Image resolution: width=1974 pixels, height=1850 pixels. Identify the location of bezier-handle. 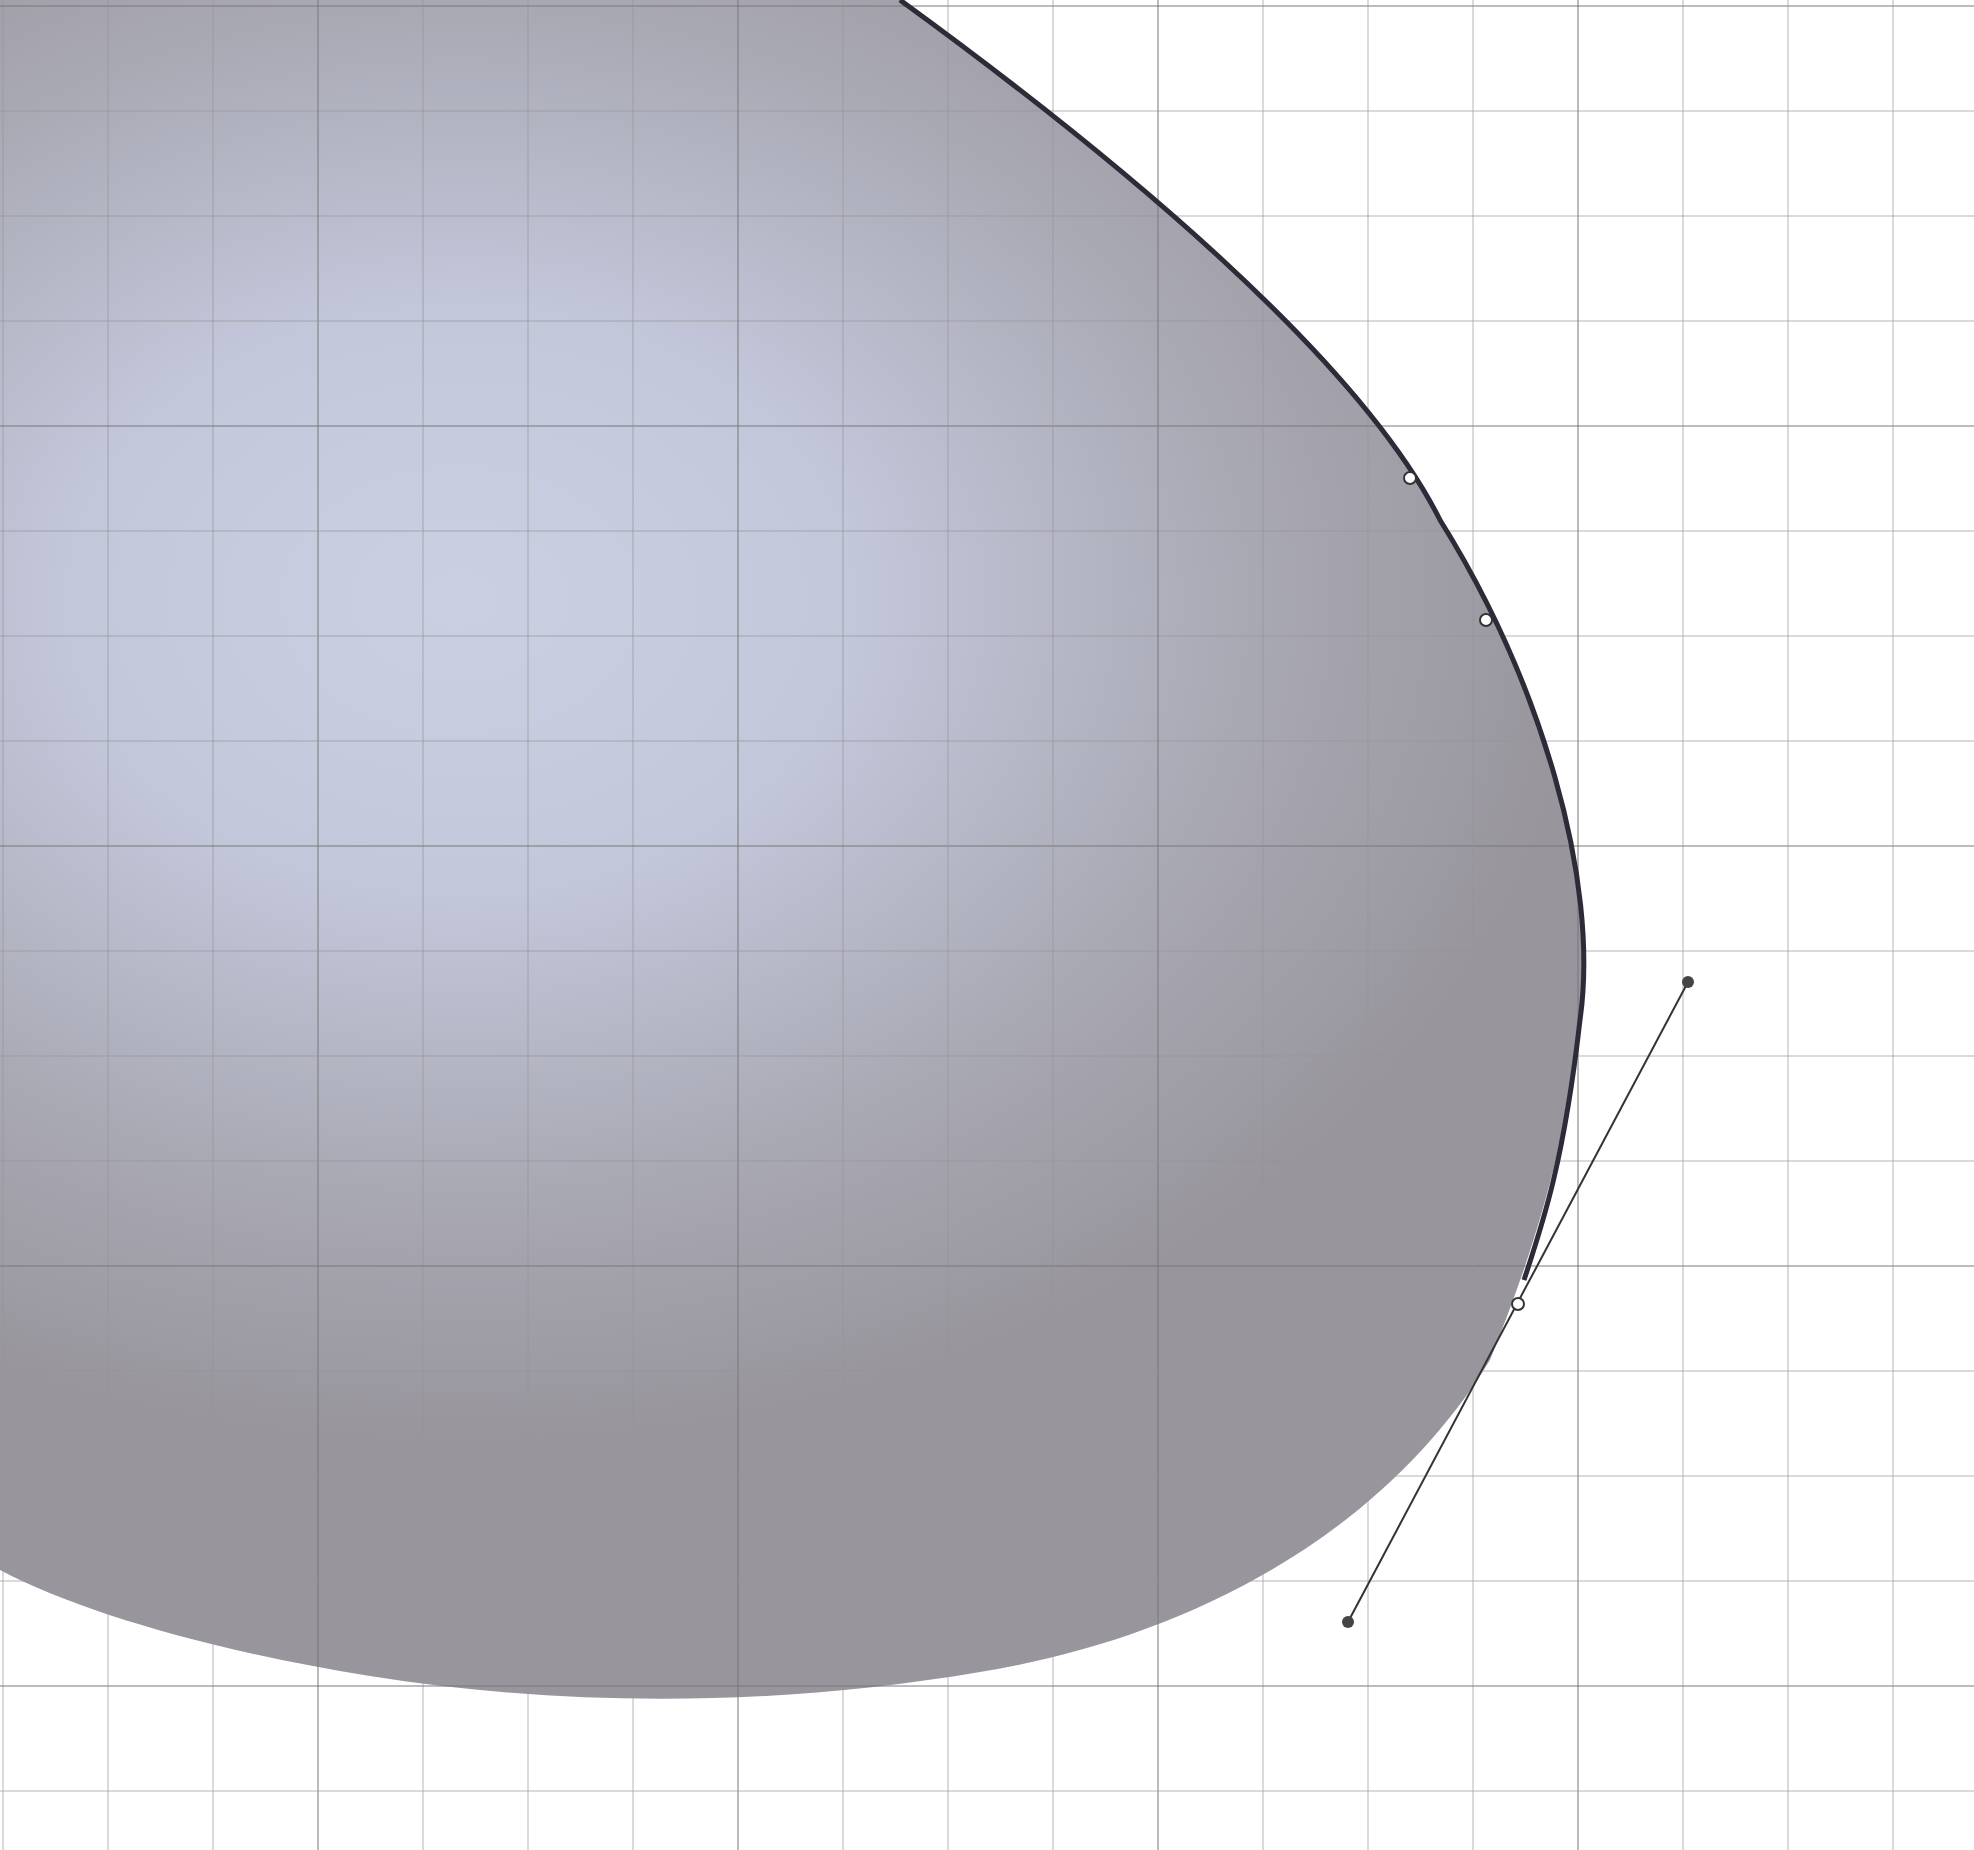
(1518, 1302).